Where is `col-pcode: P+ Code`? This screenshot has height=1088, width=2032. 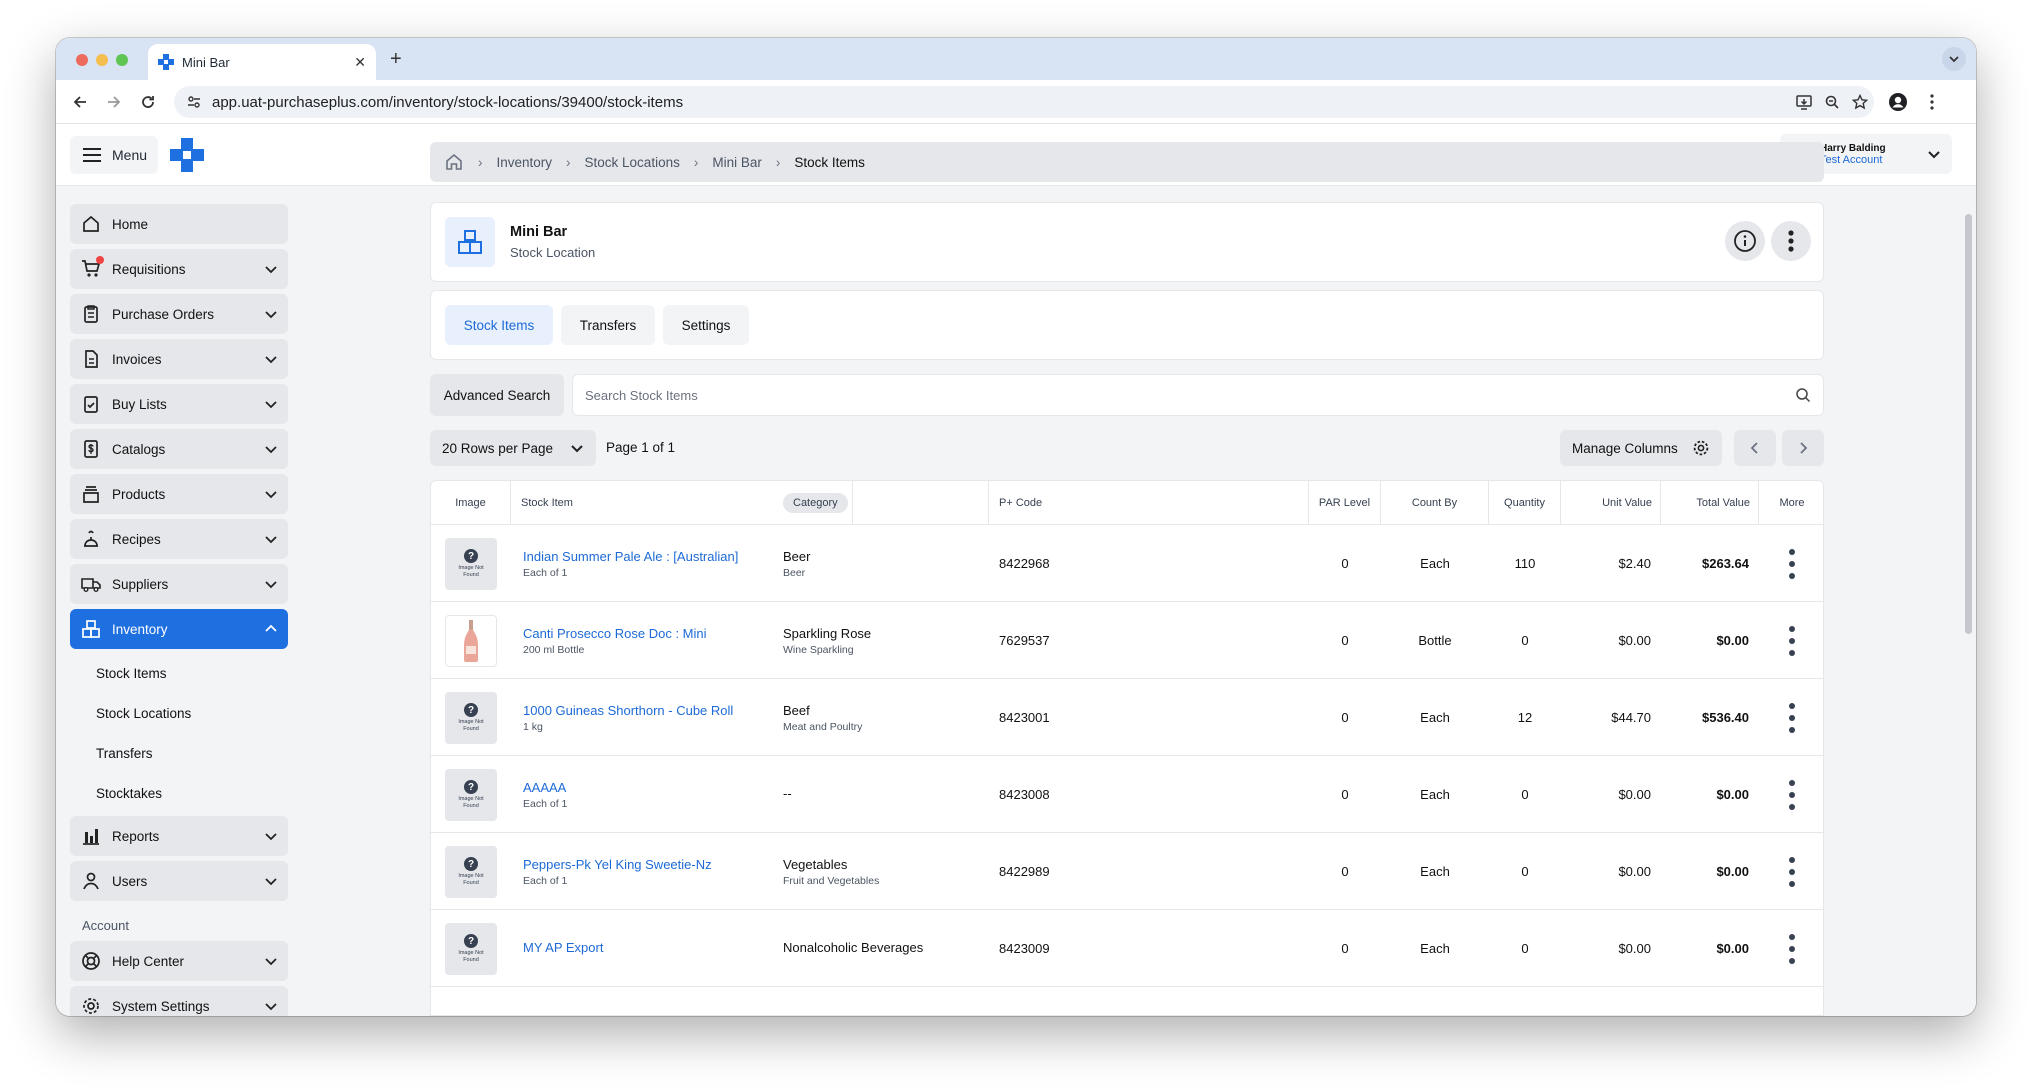
col-pcode: P+ Code is located at coordinates (1149, 503).